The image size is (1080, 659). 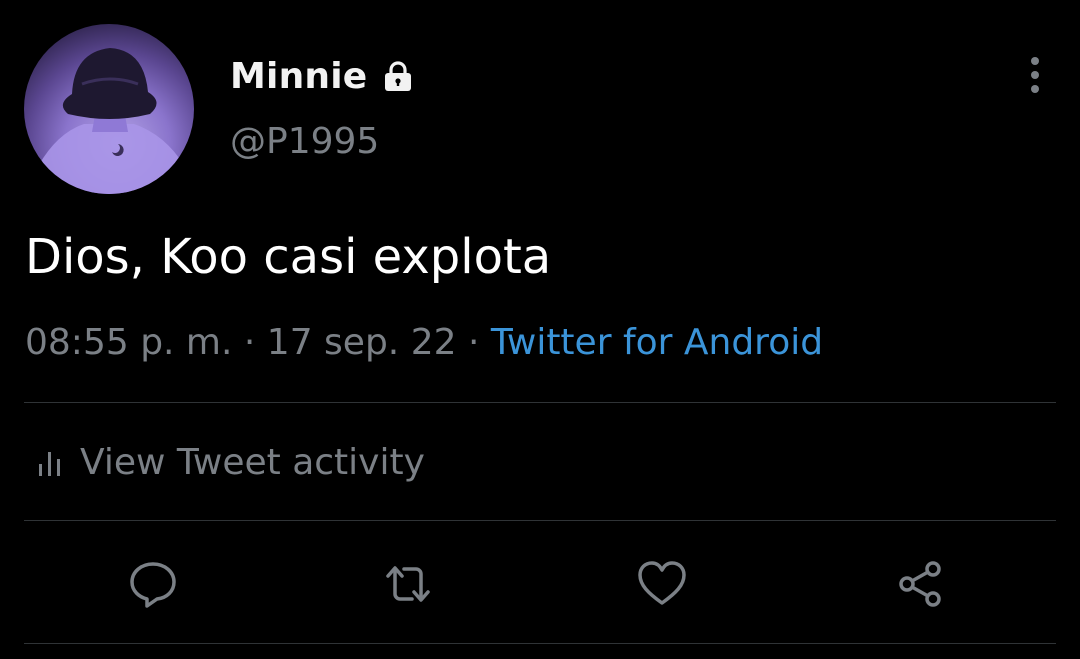 I want to click on view-tweet-activity-button: View Tweet activity, so click(x=230, y=462).